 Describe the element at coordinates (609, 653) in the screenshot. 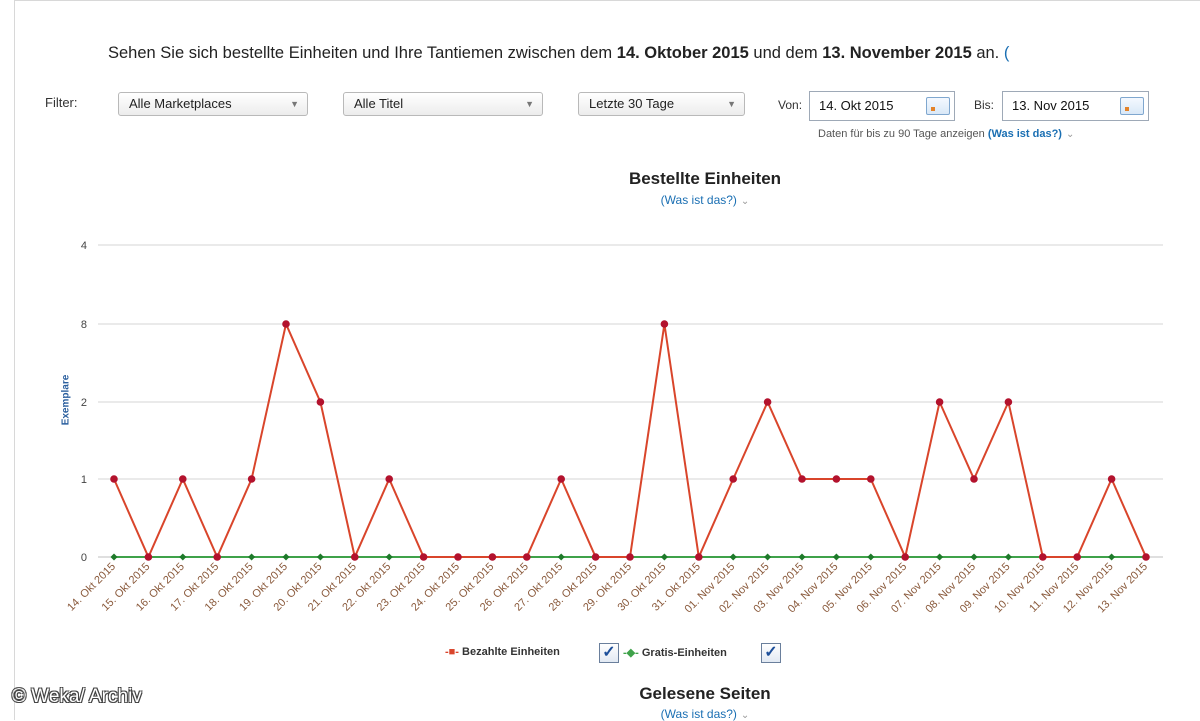

I see `paid-series-checkbox: ✓` at that location.